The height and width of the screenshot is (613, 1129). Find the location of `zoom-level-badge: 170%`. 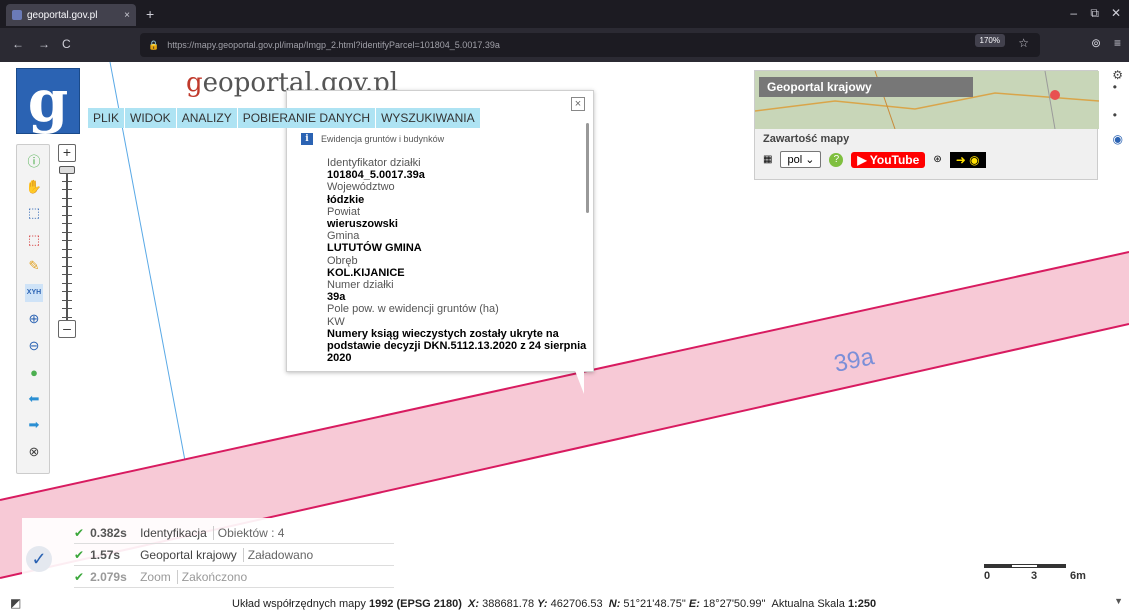

zoom-level-badge: 170% is located at coordinates (989, 40).